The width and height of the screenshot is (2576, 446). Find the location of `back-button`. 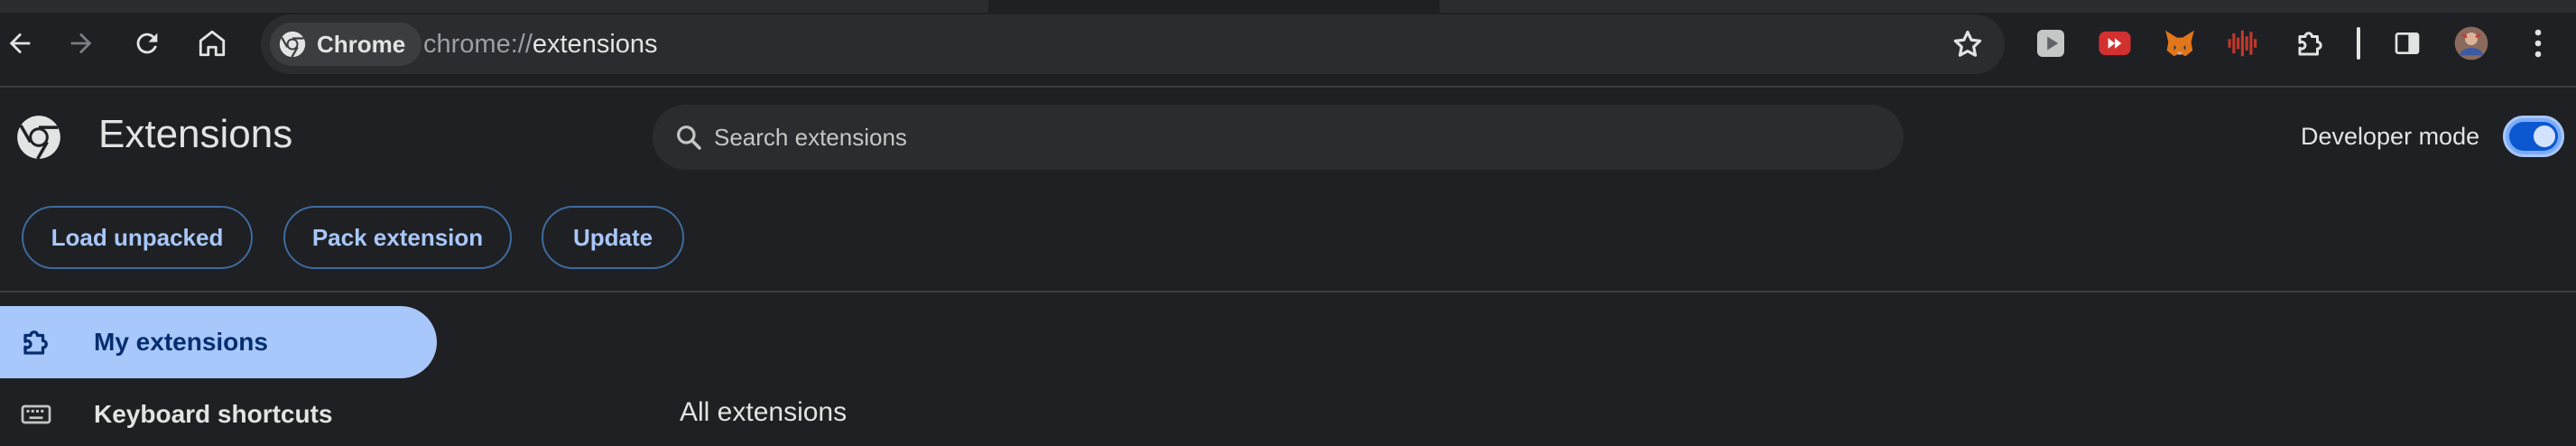

back-button is located at coordinates (22, 44).